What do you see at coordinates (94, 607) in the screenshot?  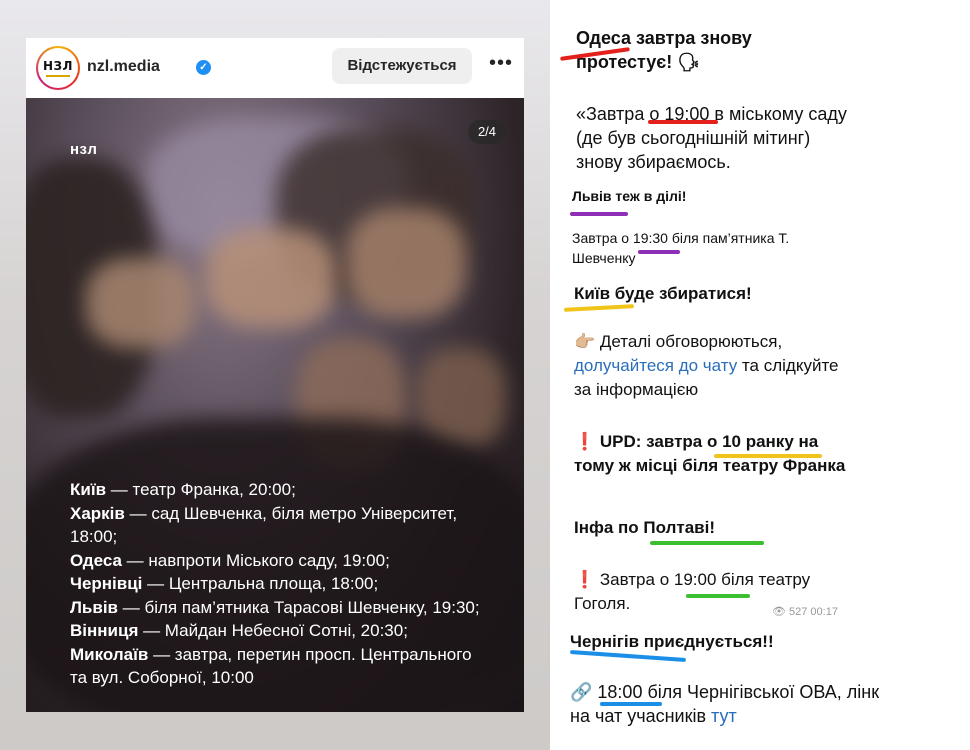 I see `city-name: Львів` at bounding box center [94, 607].